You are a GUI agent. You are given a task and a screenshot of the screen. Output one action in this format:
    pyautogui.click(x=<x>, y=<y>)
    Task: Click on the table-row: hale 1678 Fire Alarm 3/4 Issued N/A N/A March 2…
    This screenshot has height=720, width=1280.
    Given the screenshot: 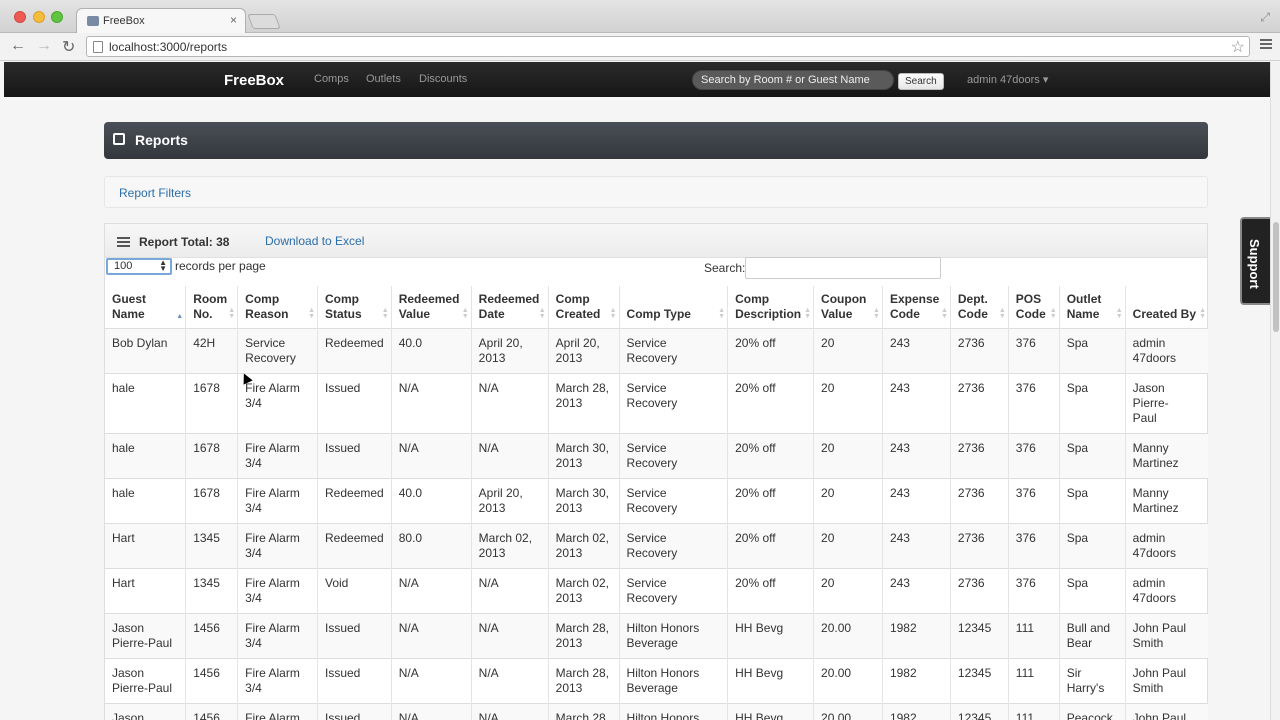 What is the action you would take?
    pyautogui.click(x=656, y=403)
    